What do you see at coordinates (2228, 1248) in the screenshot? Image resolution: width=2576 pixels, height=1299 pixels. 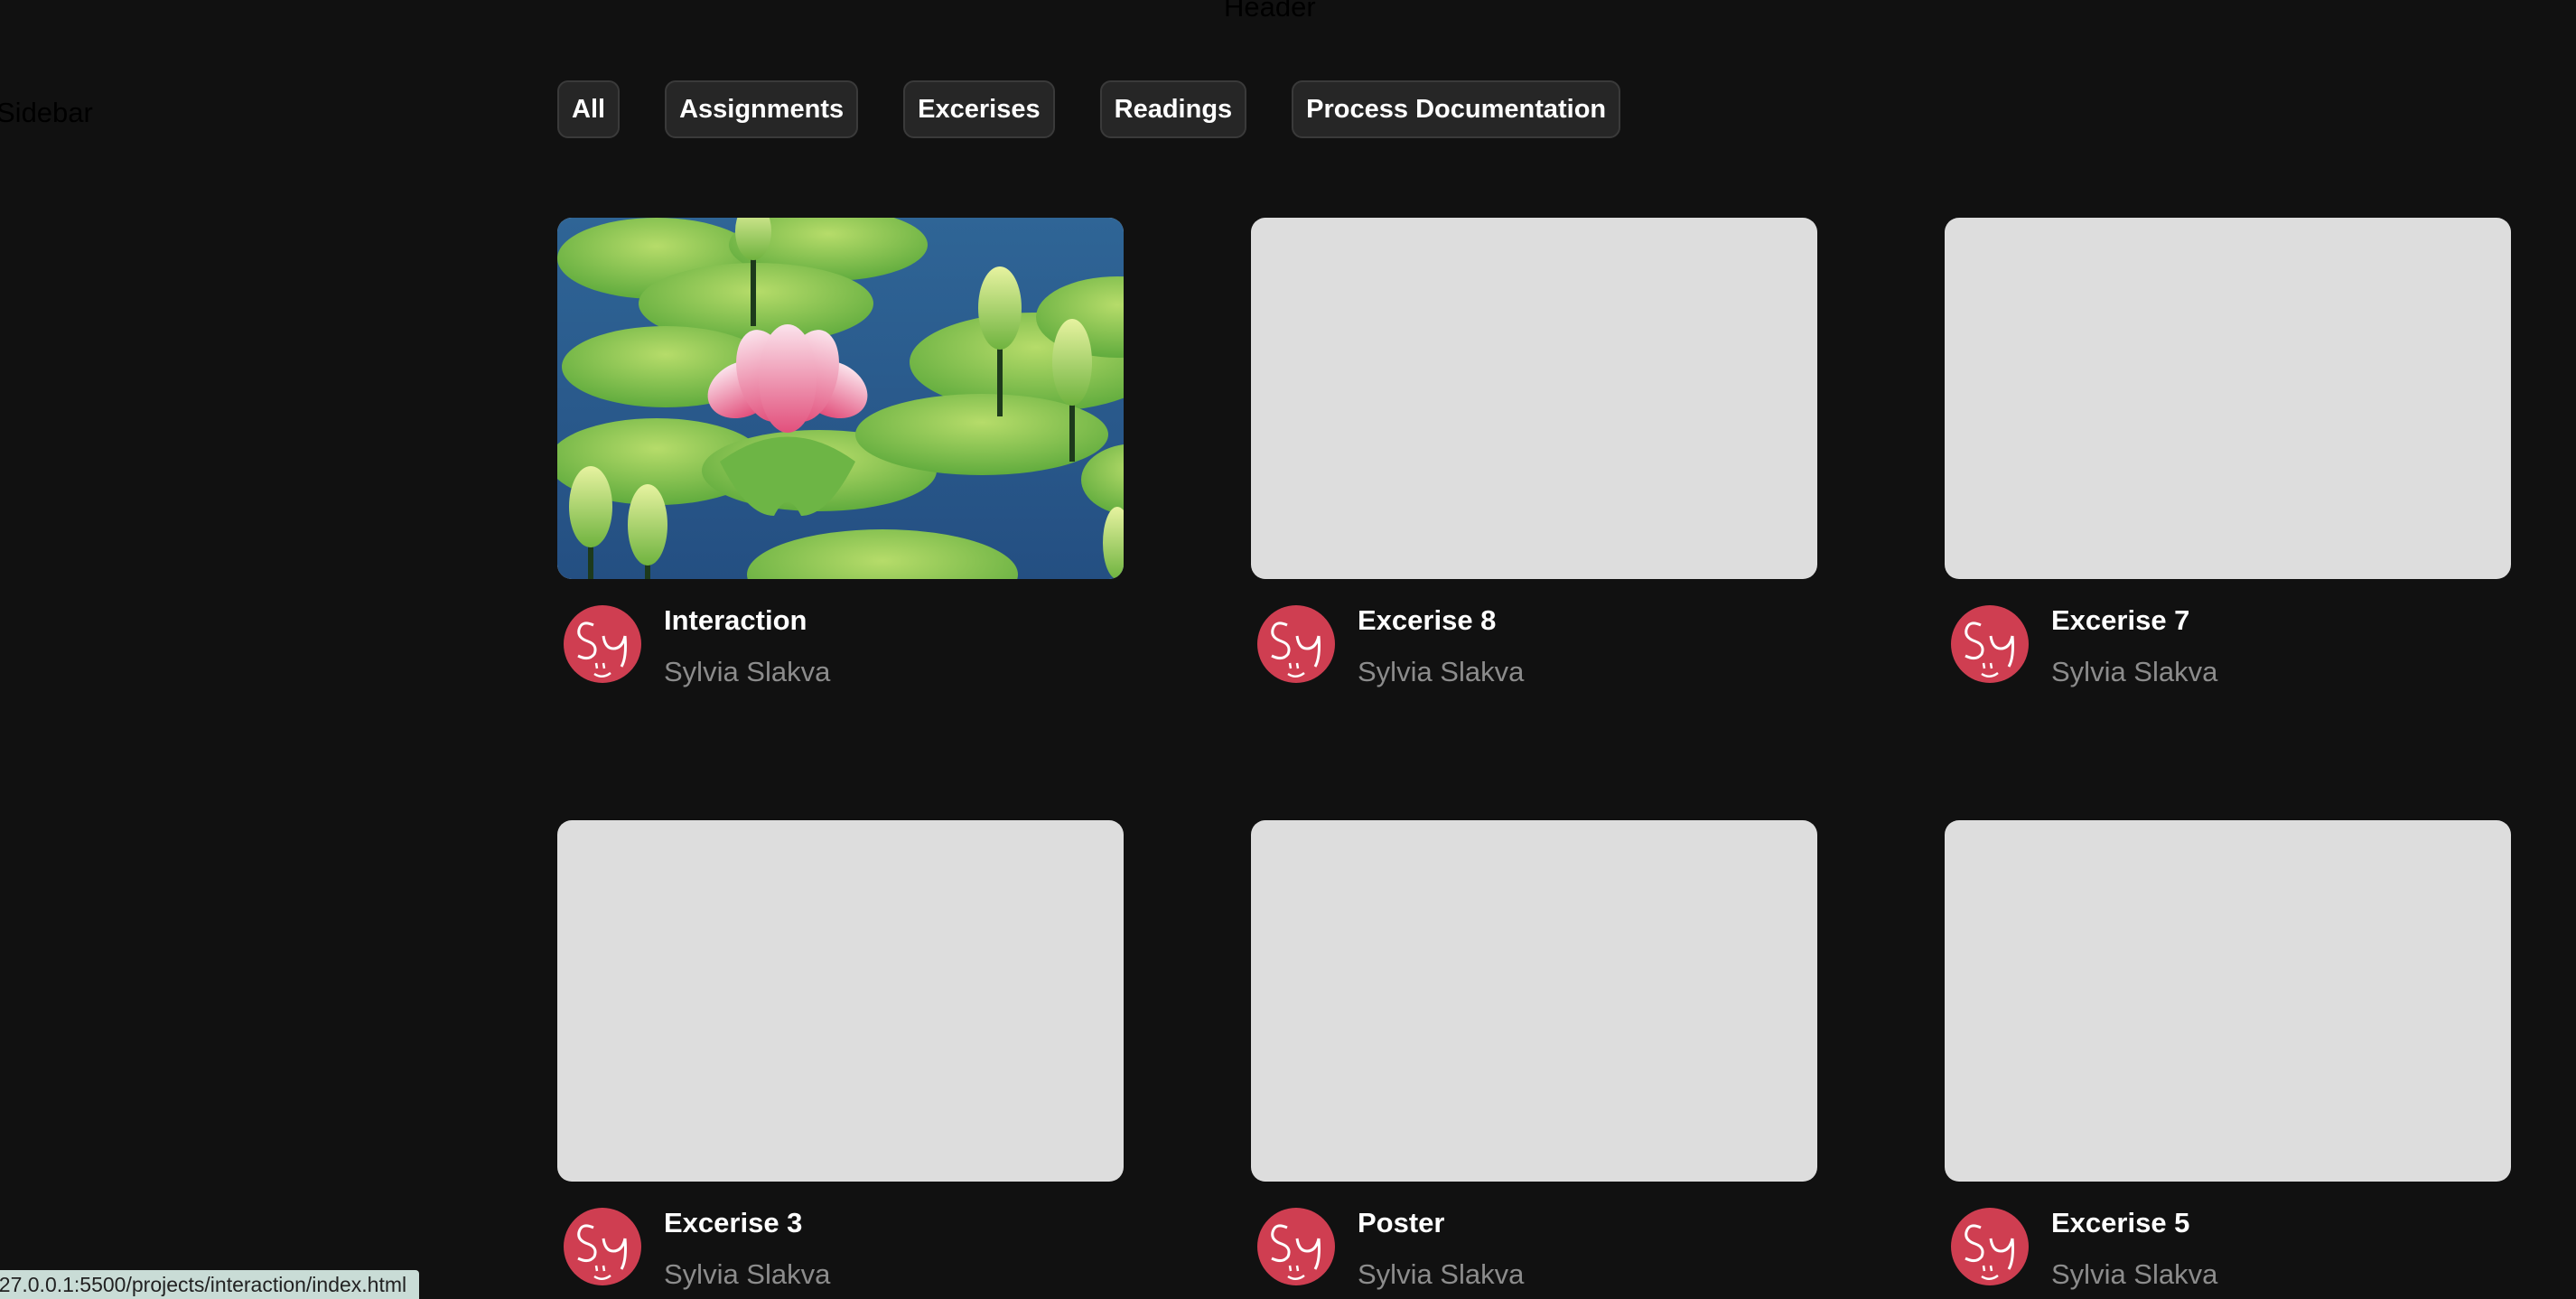 I see `card-meta: Excerise 5 Sylvia Slakva` at bounding box center [2228, 1248].